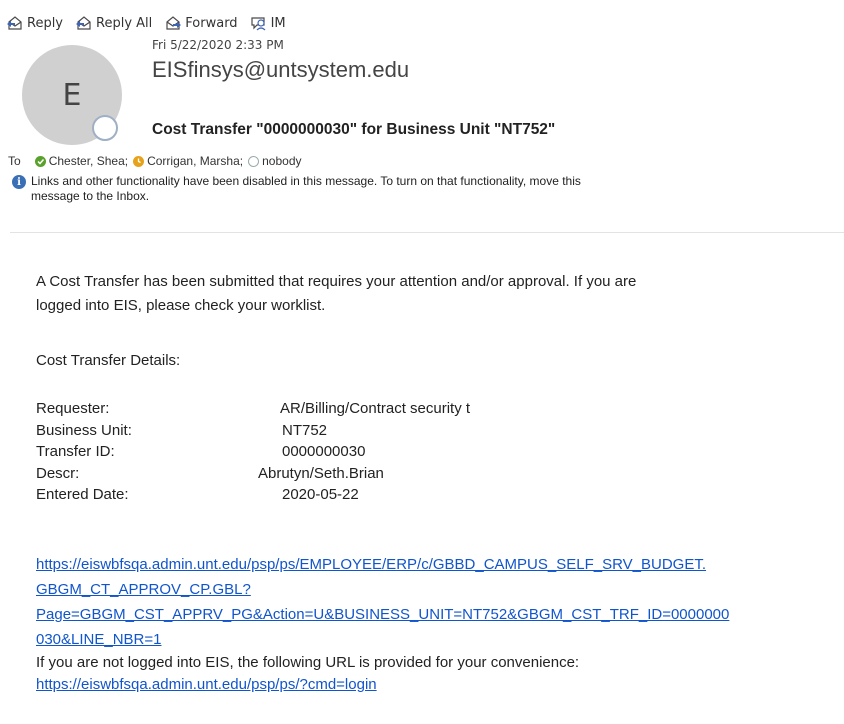 This screenshot has width=844, height=724. Describe the element at coordinates (280, 70) in the screenshot. I see `sender-address: EISfinsys@untsystem.edu` at that location.